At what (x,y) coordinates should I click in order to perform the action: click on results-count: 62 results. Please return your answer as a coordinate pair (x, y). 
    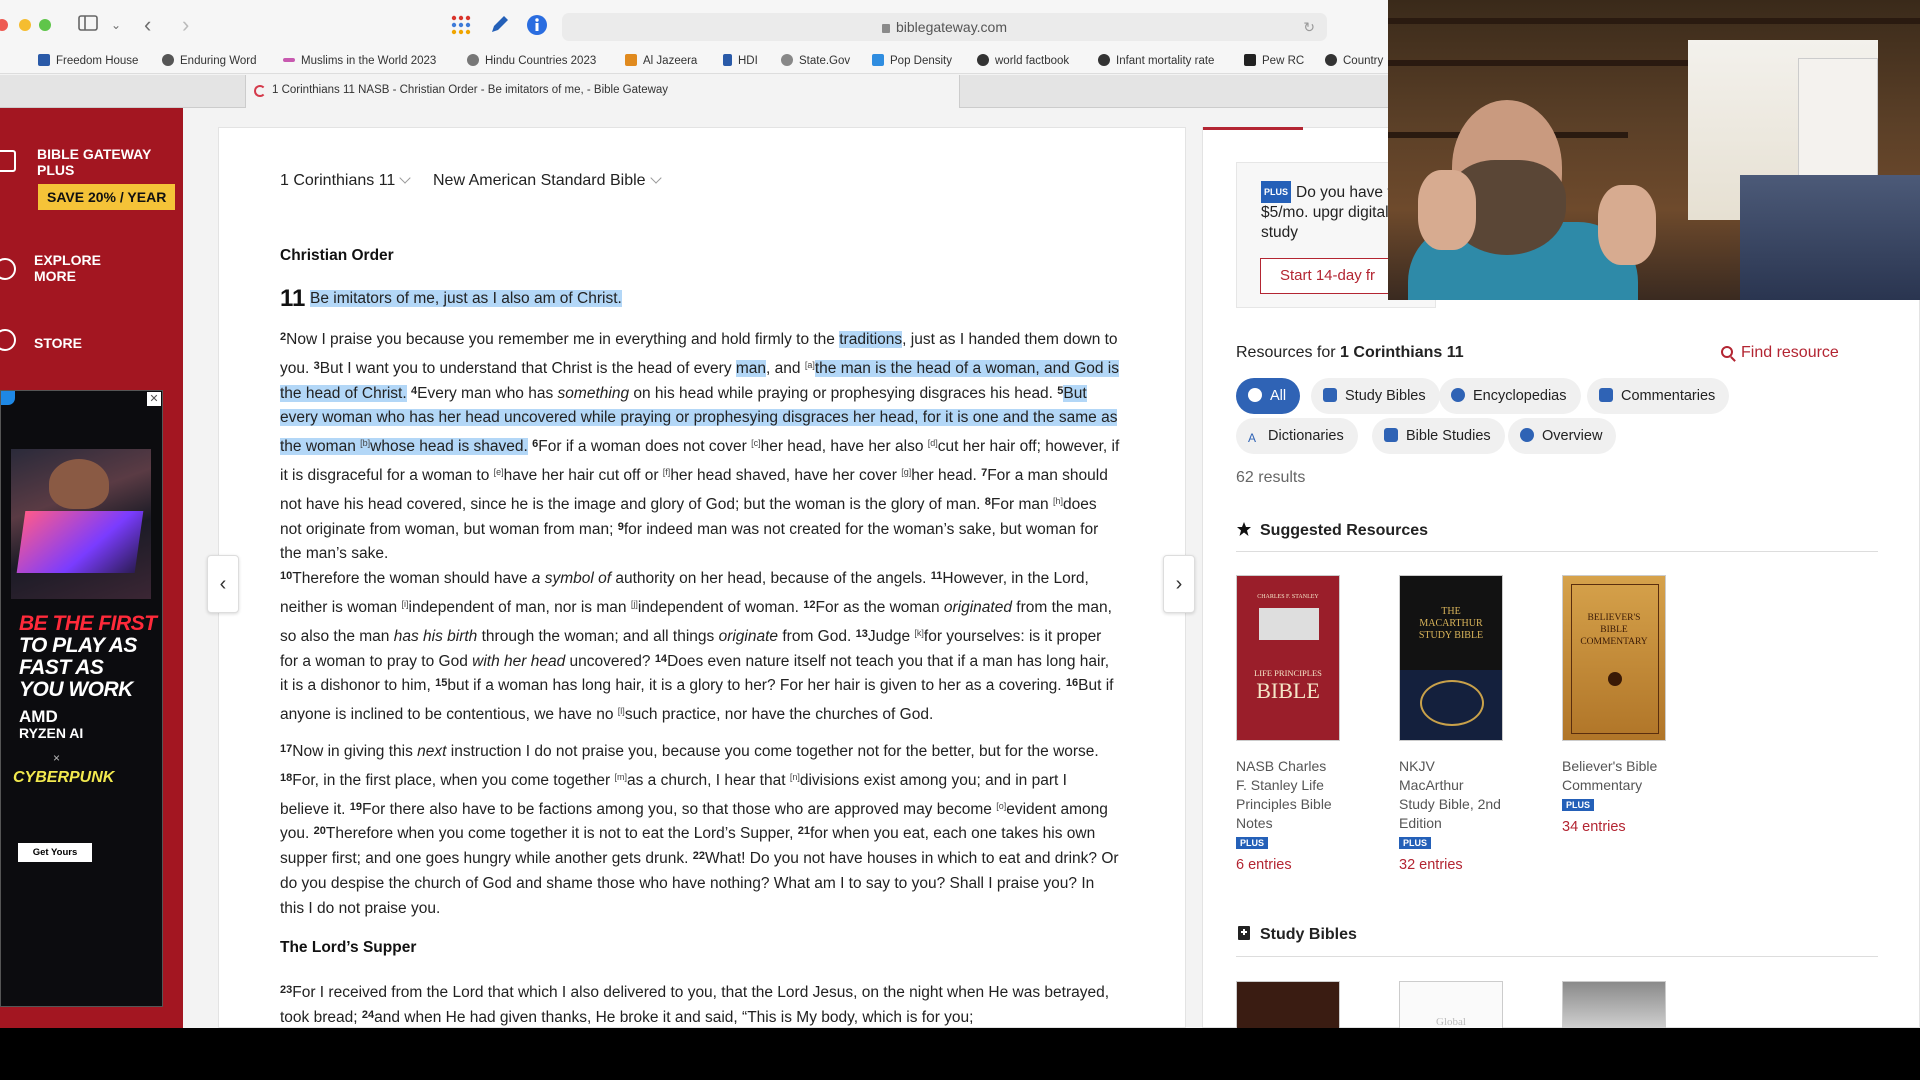
    Looking at the image, I should click on (1271, 477).